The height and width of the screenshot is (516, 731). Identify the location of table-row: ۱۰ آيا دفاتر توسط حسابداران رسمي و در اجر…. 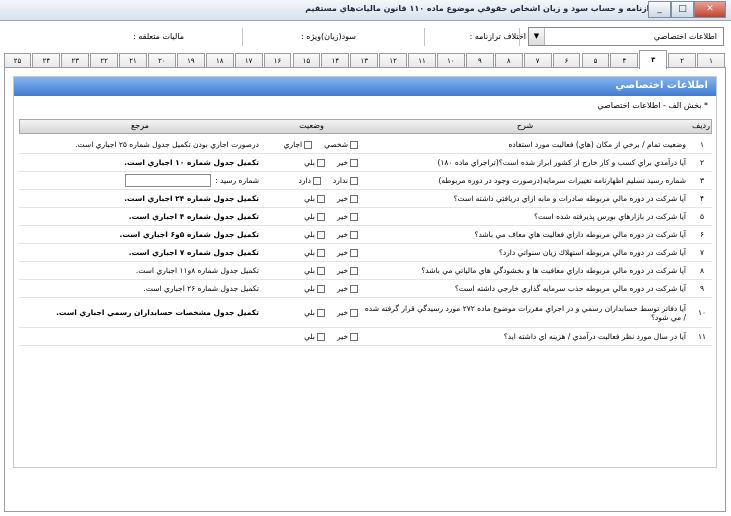
(365, 313).